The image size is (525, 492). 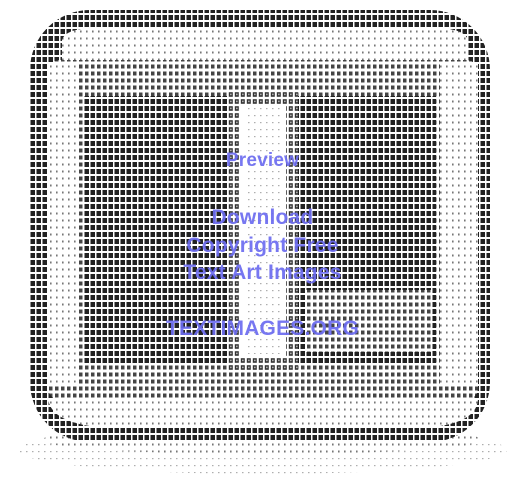 What do you see at coordinates (262, 217) in the screenshot?
I see `watermark-download: Download` at bounding box center [262, 217].